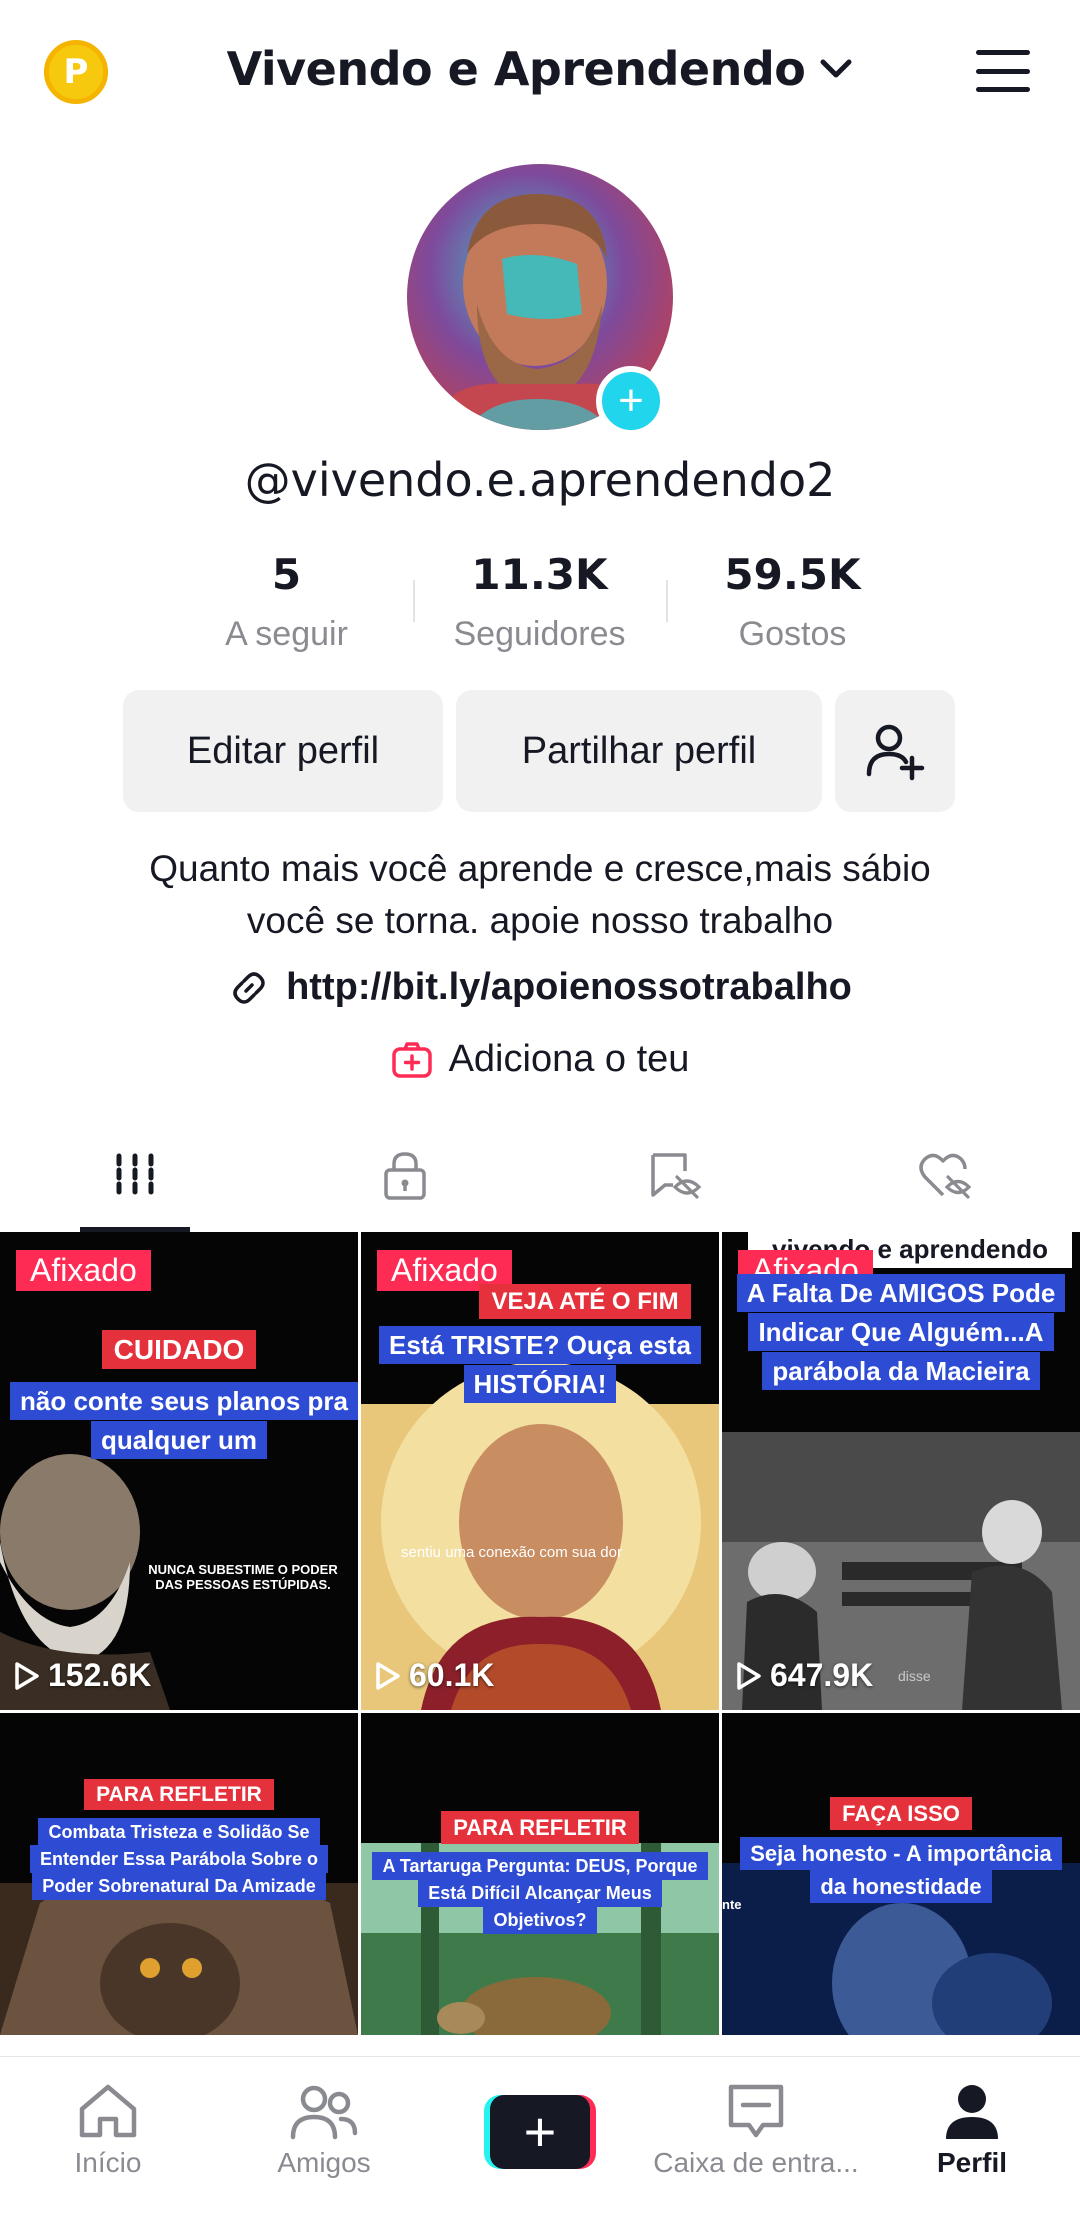 This screenshot has width=1080, height=2219. Describe the element at coordinates (82, 1675) in the screenshot. I see `view-count: 152.6K` at that location.